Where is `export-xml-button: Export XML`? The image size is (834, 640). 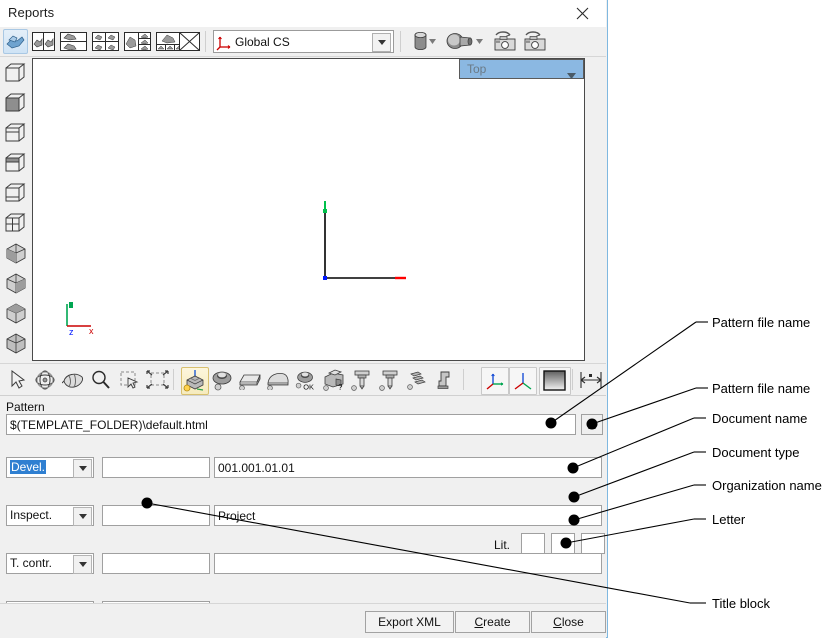 export-xml-button: Export XML is located at coordinates (409, 622).